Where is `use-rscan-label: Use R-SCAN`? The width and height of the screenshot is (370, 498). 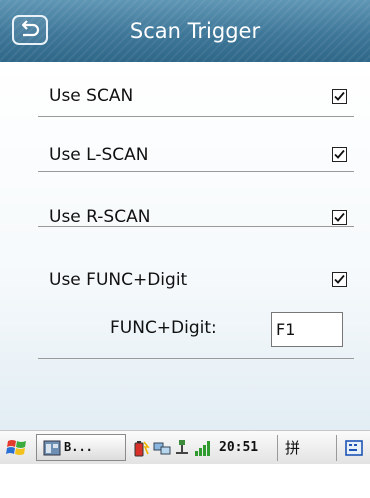
use-rscan-label: Use R-SCAN is located at coordinates (100, 217).